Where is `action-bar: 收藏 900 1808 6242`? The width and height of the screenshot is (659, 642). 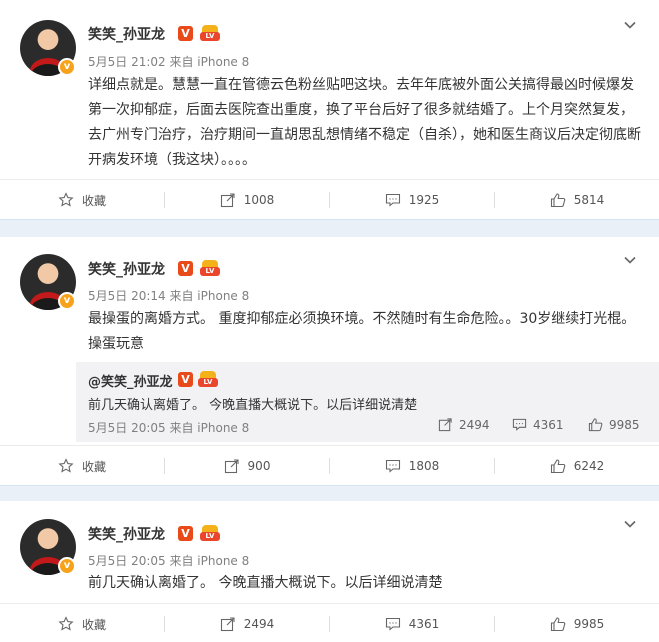
action-bar: 收藏 900 1808 6242 is located at coordinates (329, 465).